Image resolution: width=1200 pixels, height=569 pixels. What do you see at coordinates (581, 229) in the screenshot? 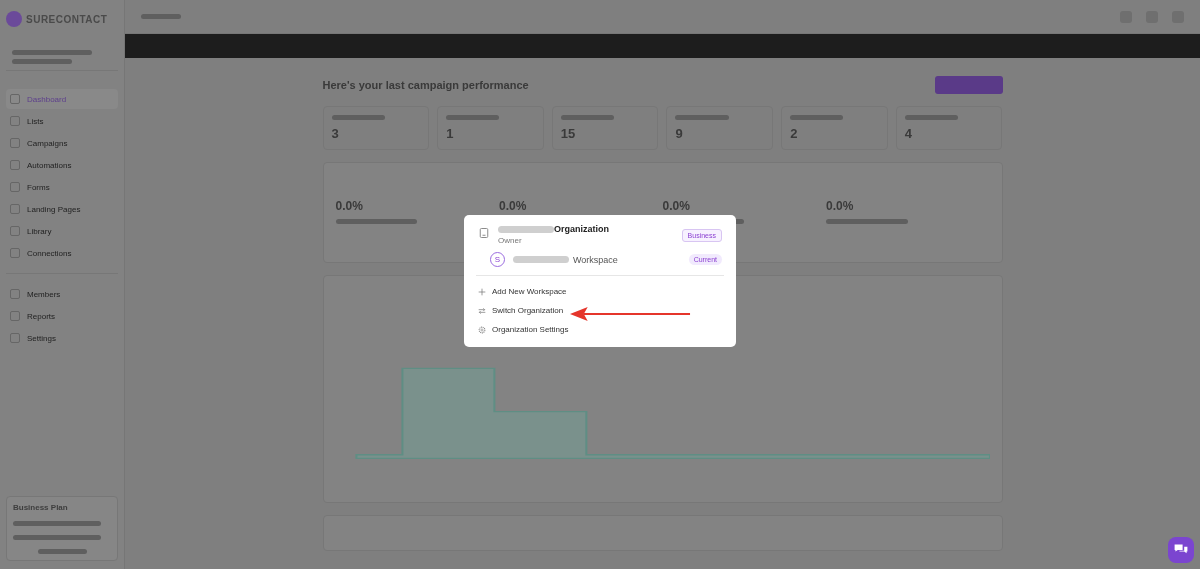
I see `organization-name: Organization` at bounding box center [581, 229].